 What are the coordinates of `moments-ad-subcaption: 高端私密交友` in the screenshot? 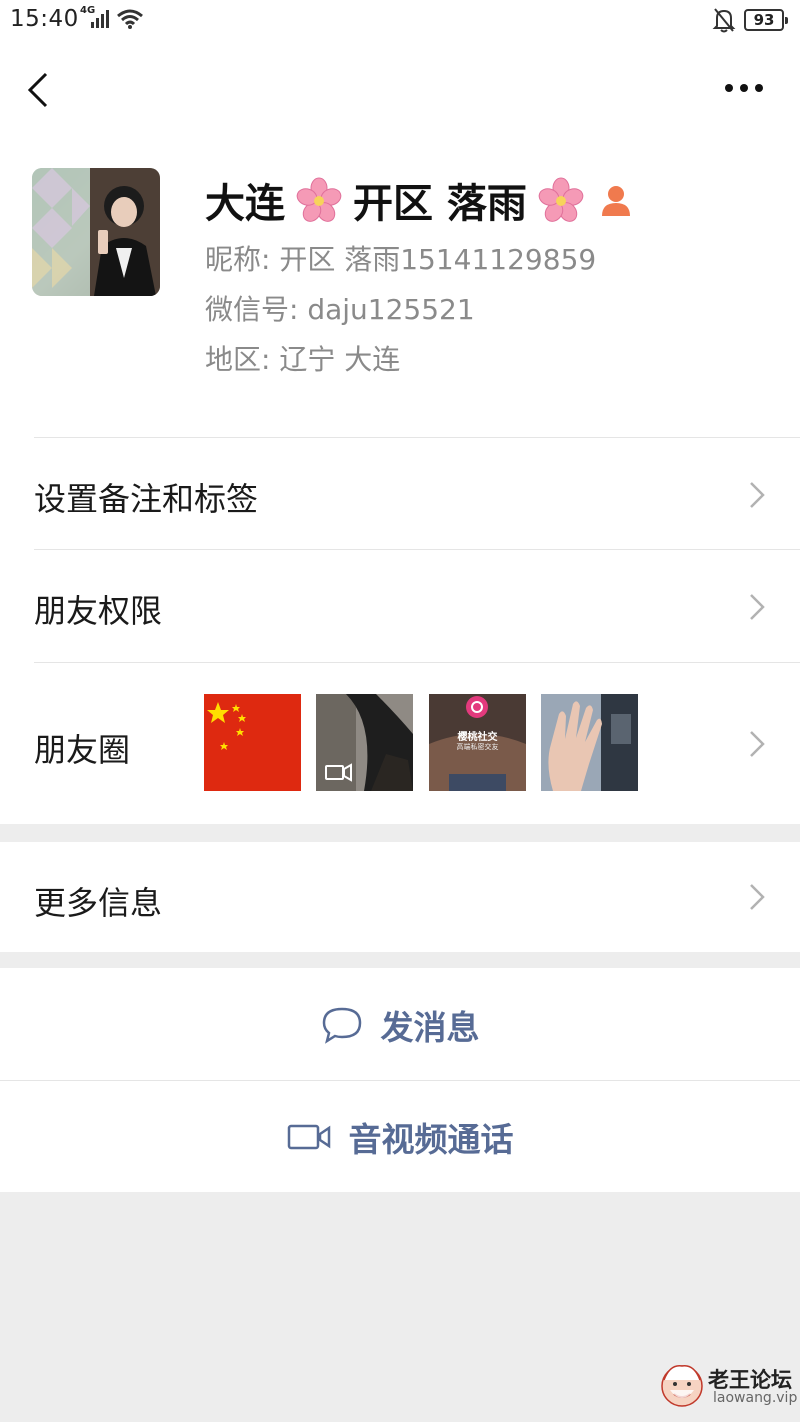 It's located at (477, 747).